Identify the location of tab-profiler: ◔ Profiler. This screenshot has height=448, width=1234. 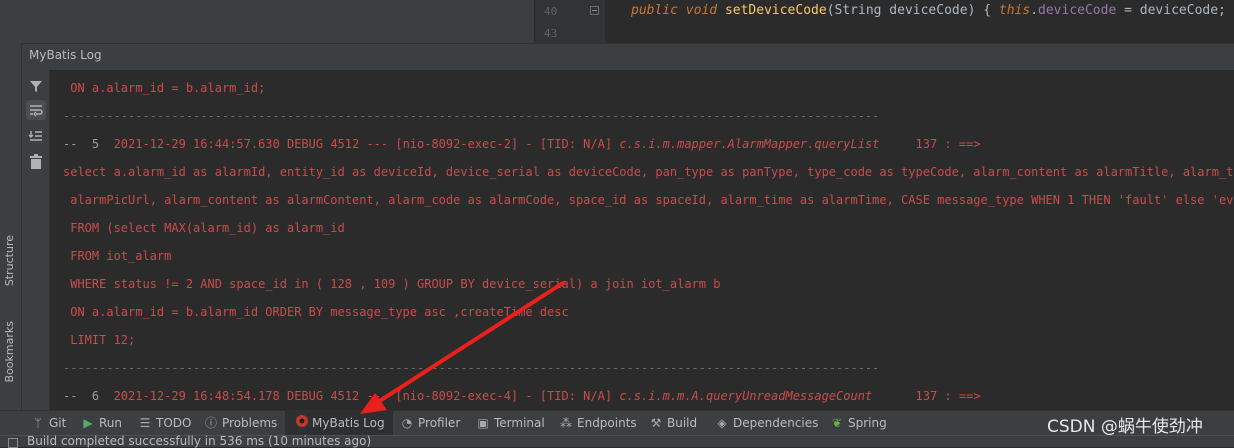
(431, 422).